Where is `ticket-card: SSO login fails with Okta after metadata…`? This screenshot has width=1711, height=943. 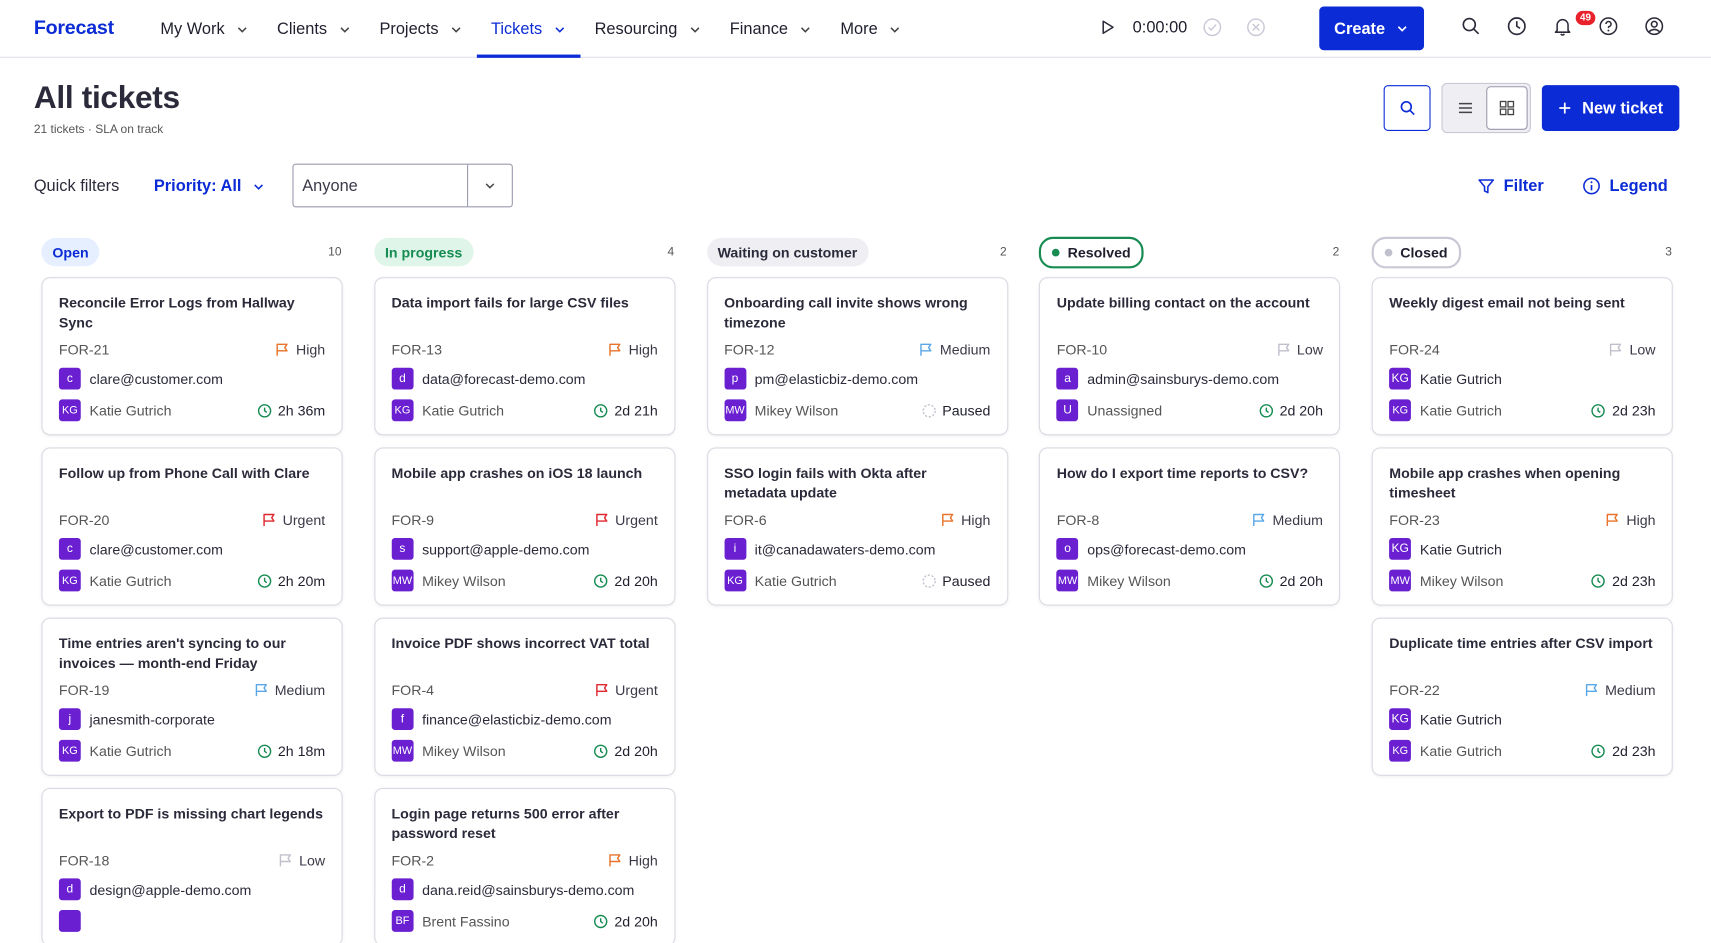
ticket-card: SSO login fails with Okta after metadata… is located at coordinates (857, 526).